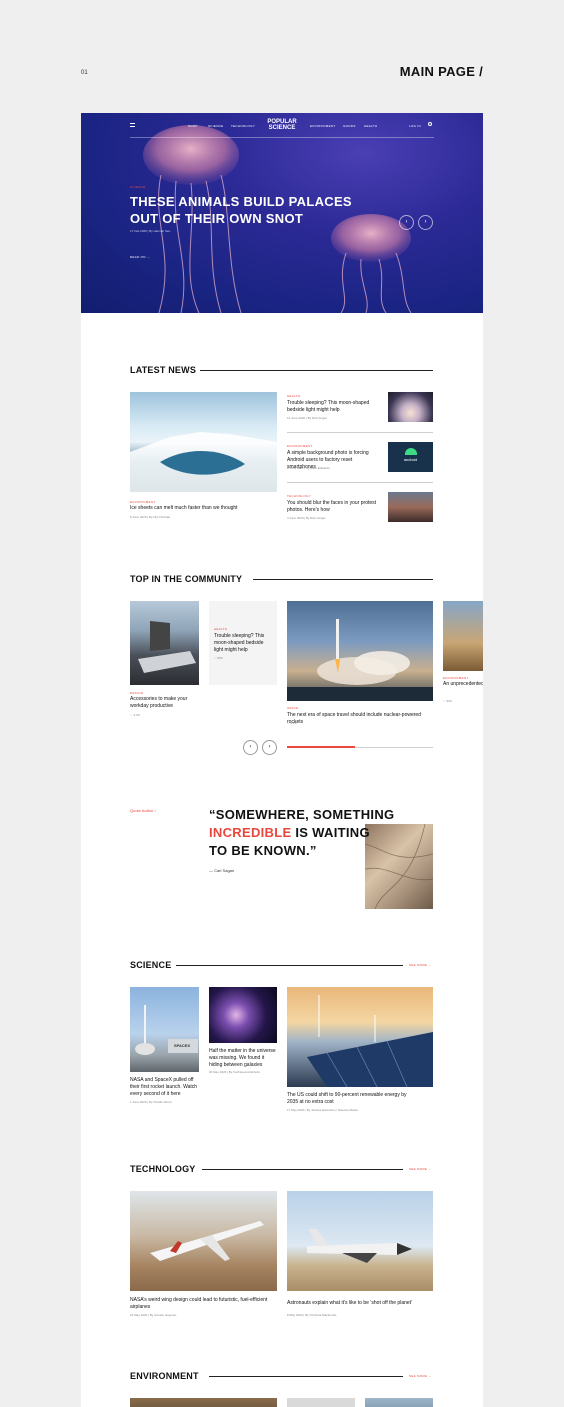 Image resolution: width=564 pixels, height=1407 pixels. Describe the element at coordinates (163, 370) in the screenshot. I see `latest-news-heading: LATEST NEWS` at that location.